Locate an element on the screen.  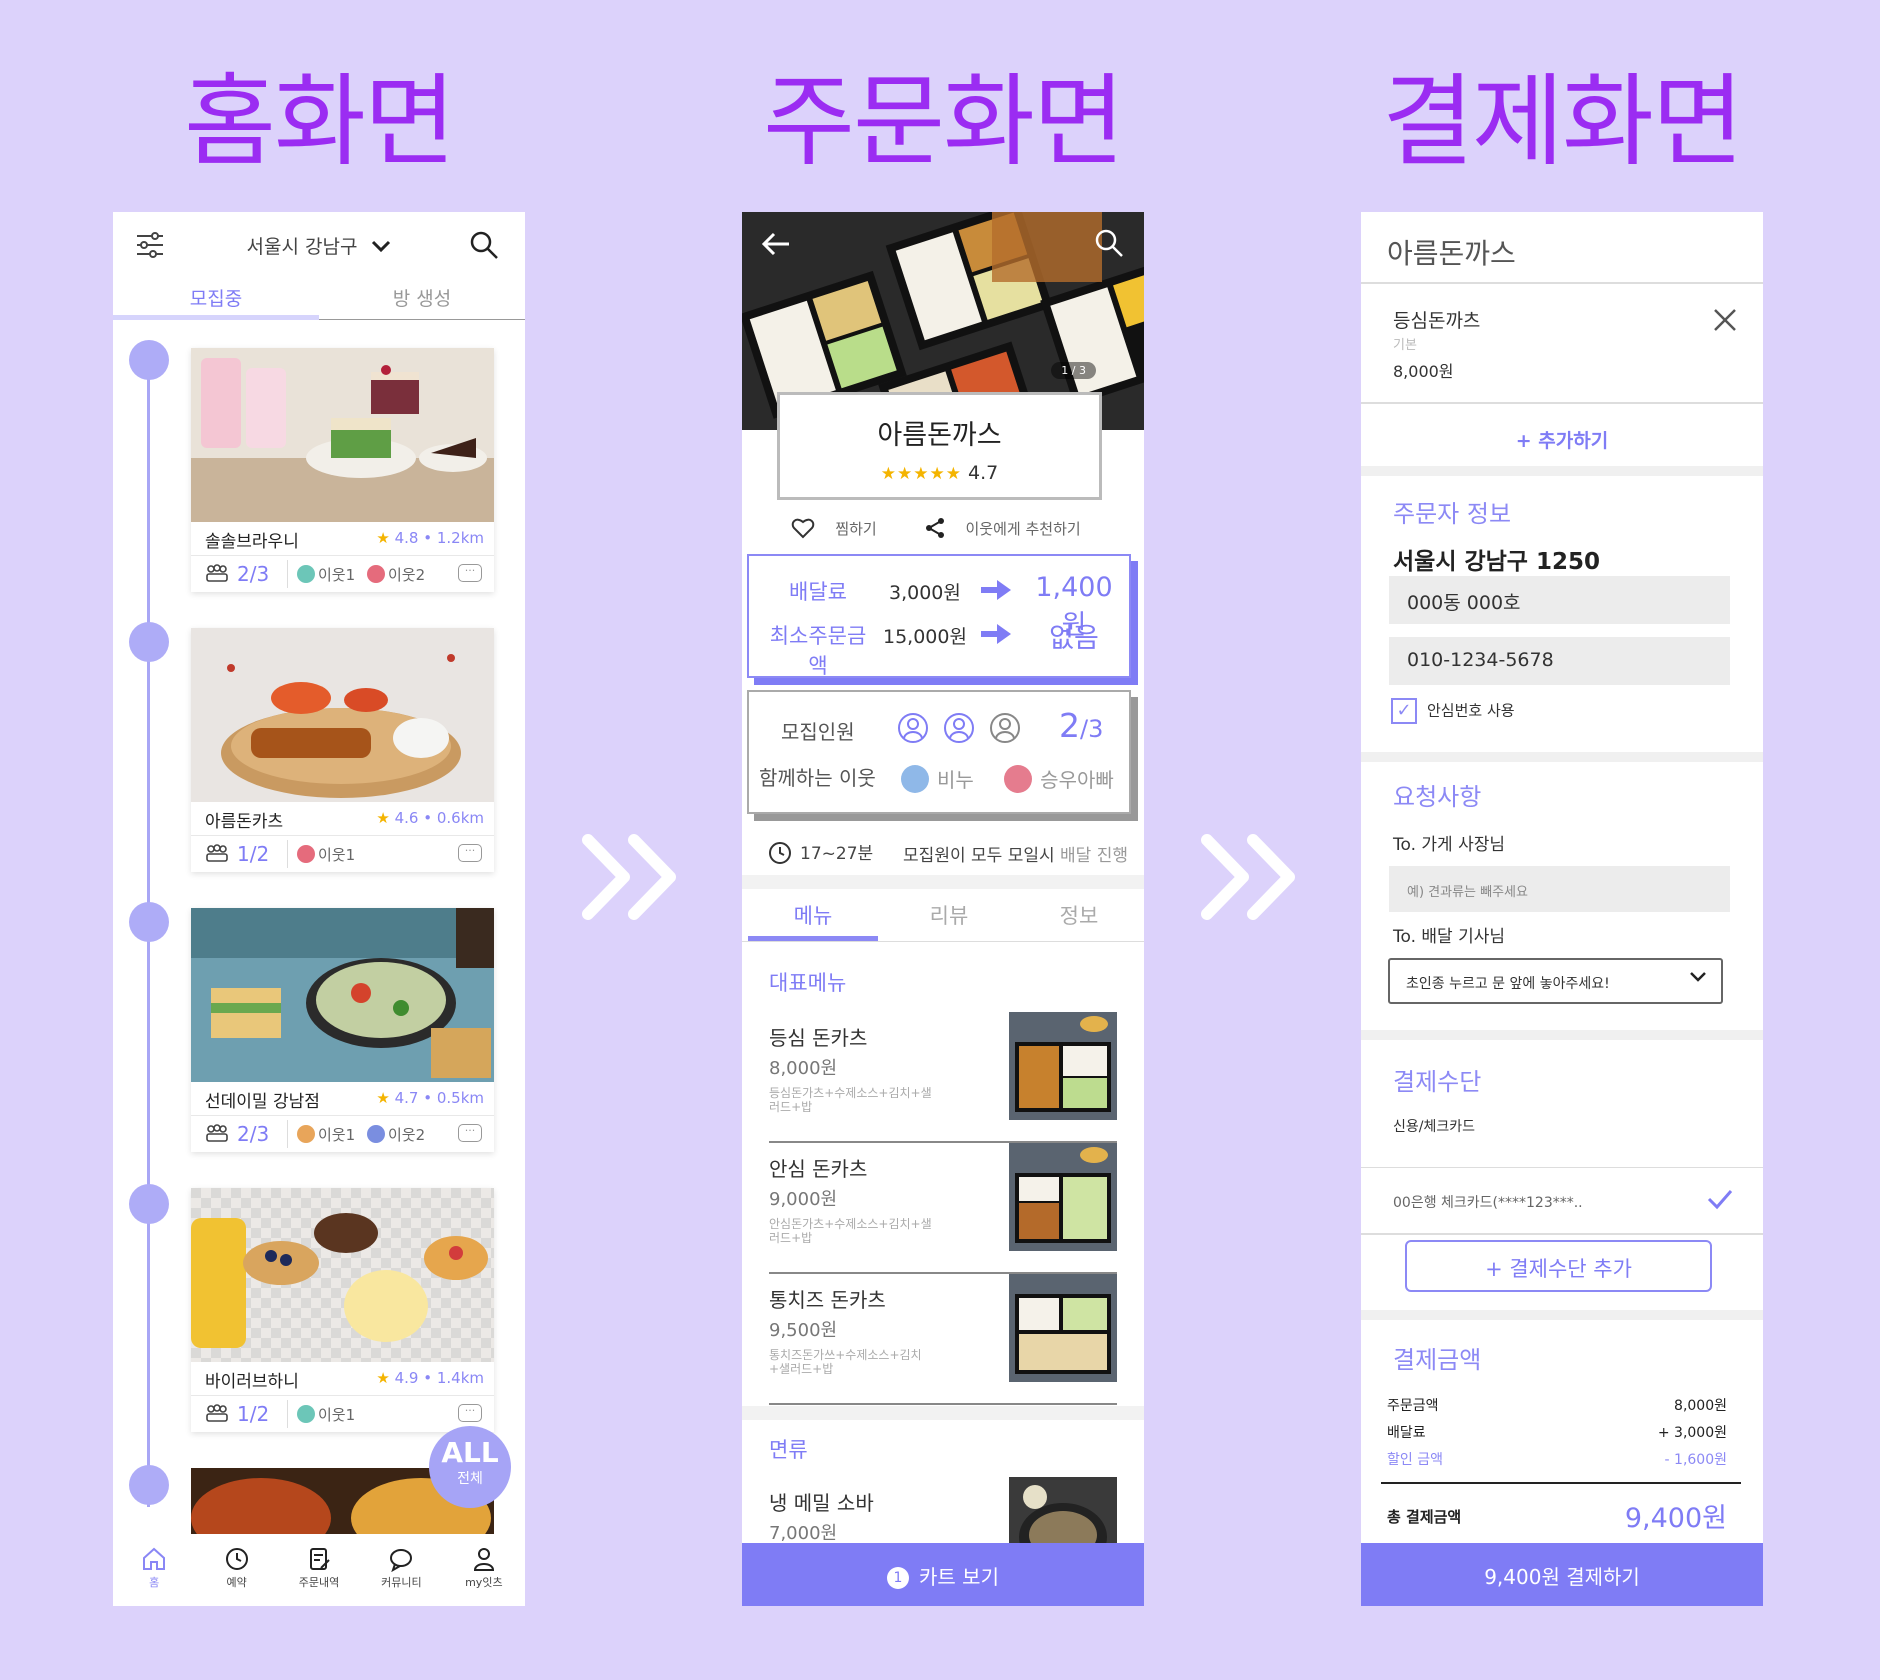
menu-name: 냉 메밀 소바 is located at coordinates (821, 1503).